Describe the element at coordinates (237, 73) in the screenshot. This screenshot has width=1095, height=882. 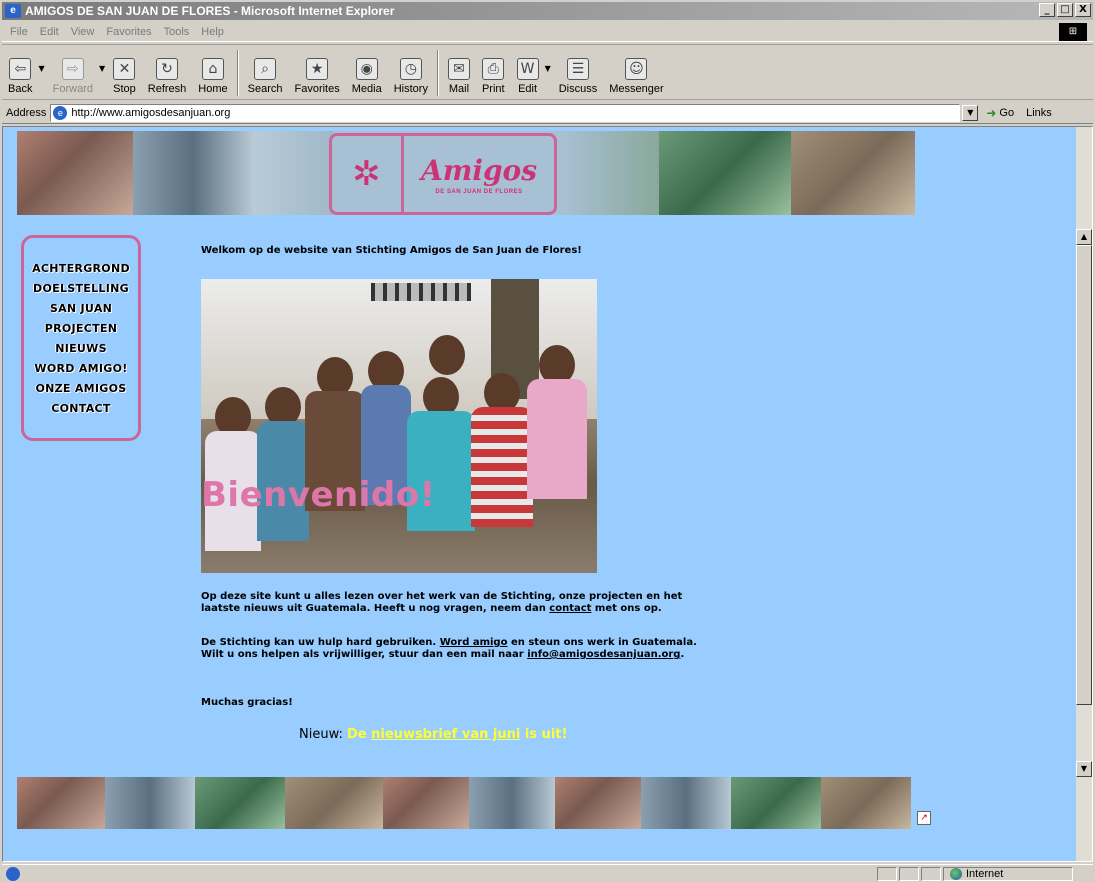
I see `toolbar-separator` at that location.